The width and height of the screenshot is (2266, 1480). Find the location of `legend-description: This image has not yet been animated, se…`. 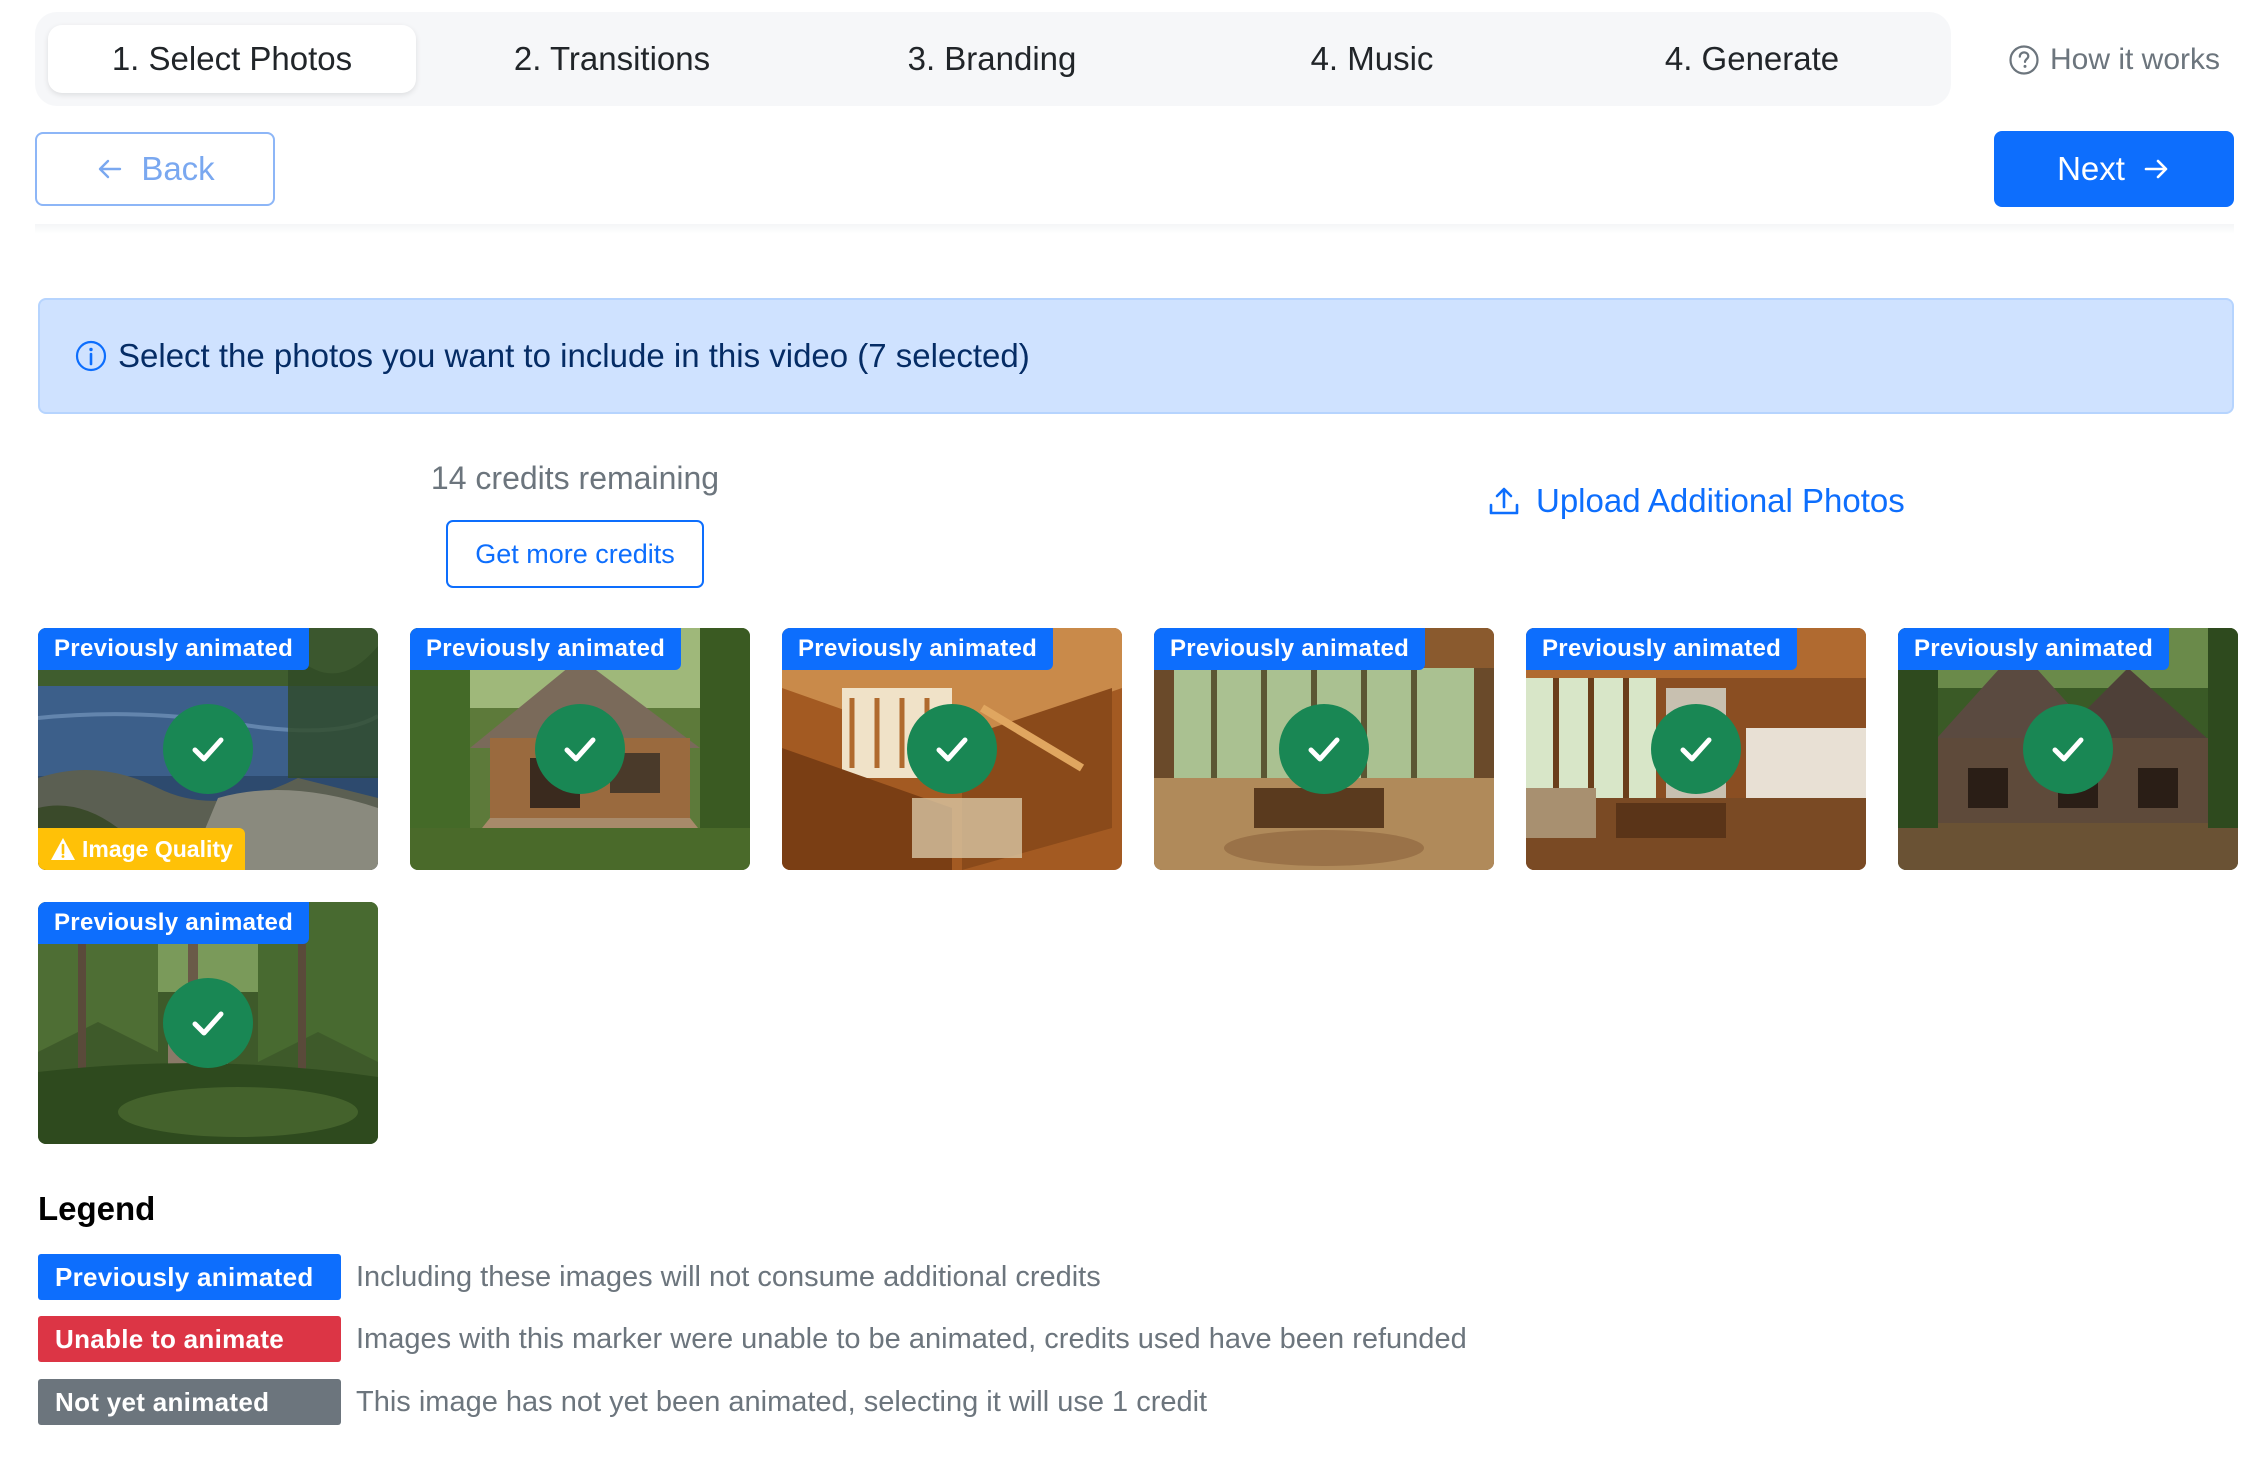

legend-description: This image has not yet been animated, se… is located at coordinates (782, 1401).